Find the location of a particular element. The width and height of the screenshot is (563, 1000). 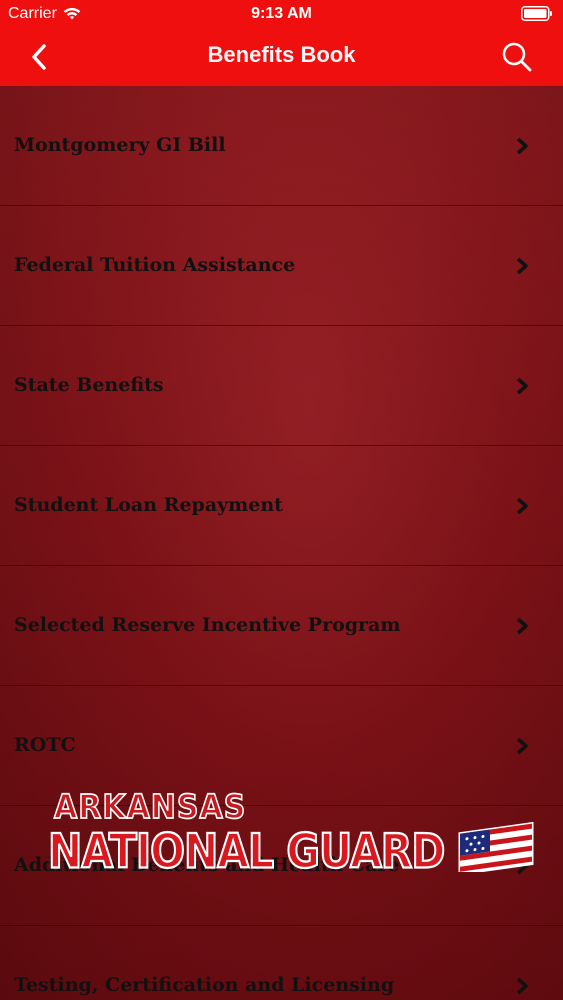

navigation-bar: Benefits Book is located at coordinates (281, 57).